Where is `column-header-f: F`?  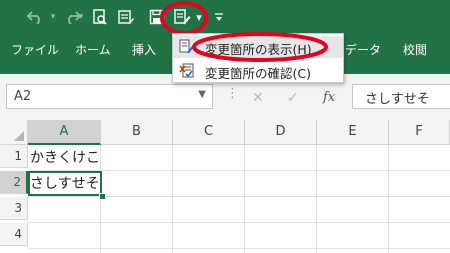 column-header-f: F is located at coordinates (419, 132).